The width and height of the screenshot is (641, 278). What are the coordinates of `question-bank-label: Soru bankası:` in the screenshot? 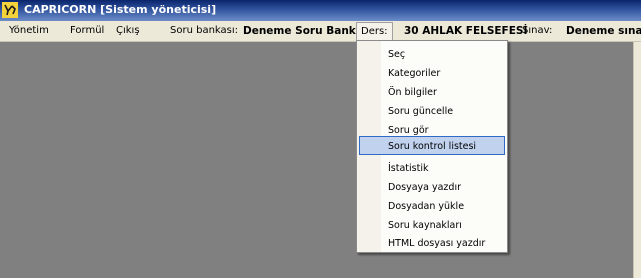 It's located at (204, 31).